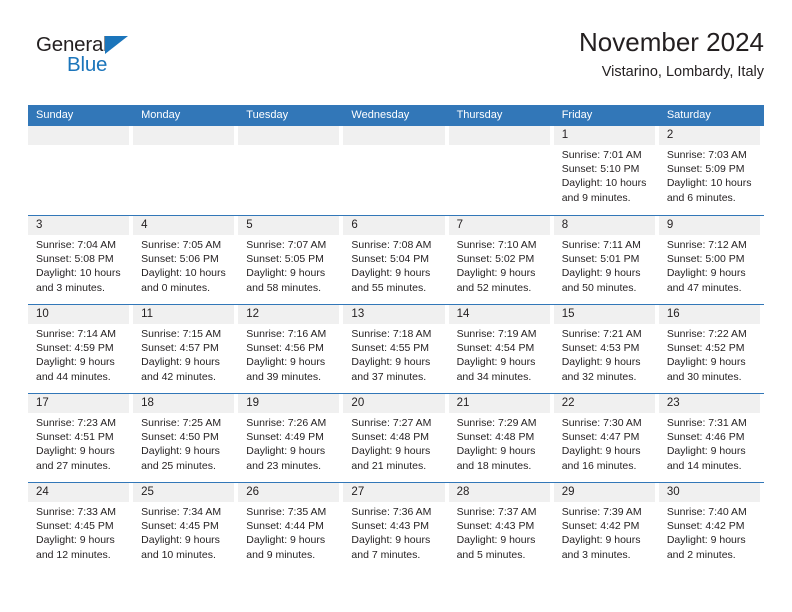 The height and width of the screenshot is (612, 792). What do you see at coordinates (499, 225) in the screenshot?
I see `day-number: 7` at bounding box center [499, 225].